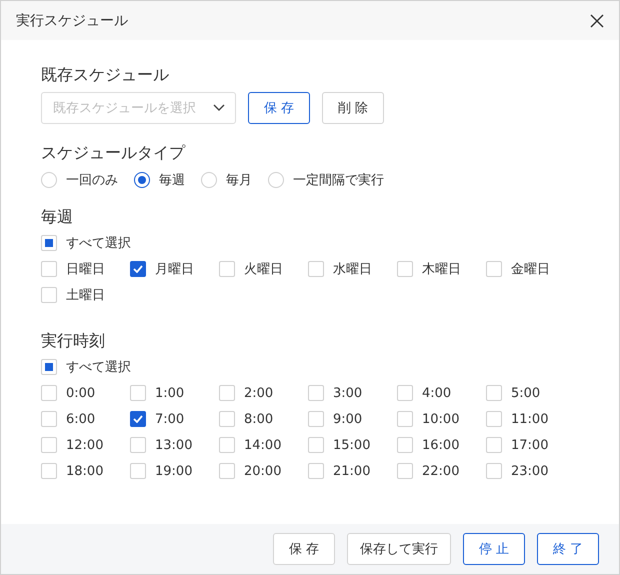 The height and width of the screenshot is (575, 620). I want to click on button: 保存して実行, so click(399, 549).